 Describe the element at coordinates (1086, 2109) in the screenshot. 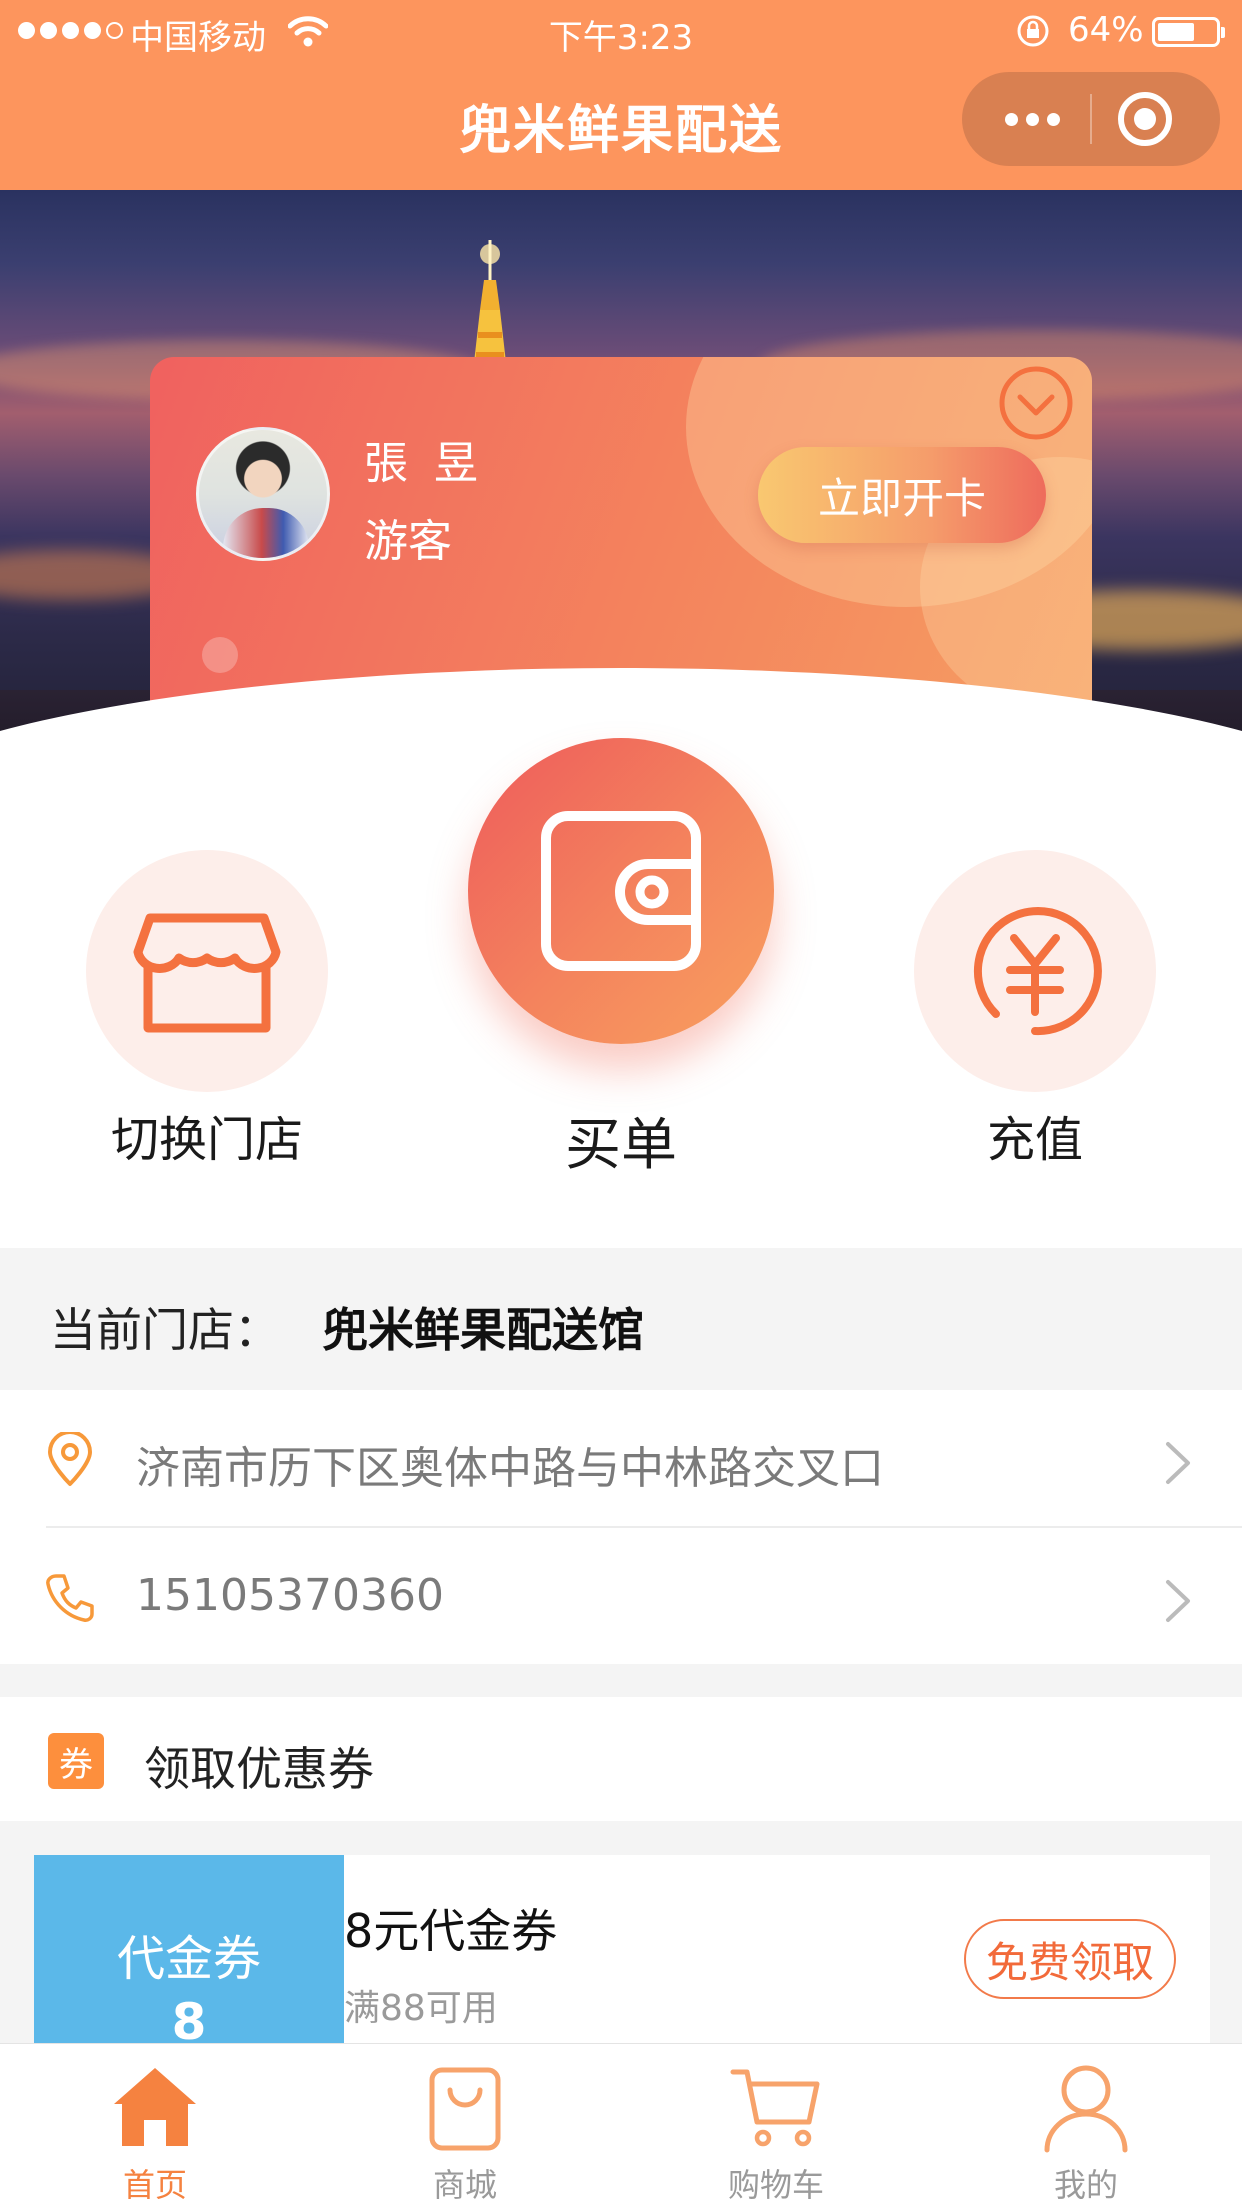

I see `user-icon` at that location.